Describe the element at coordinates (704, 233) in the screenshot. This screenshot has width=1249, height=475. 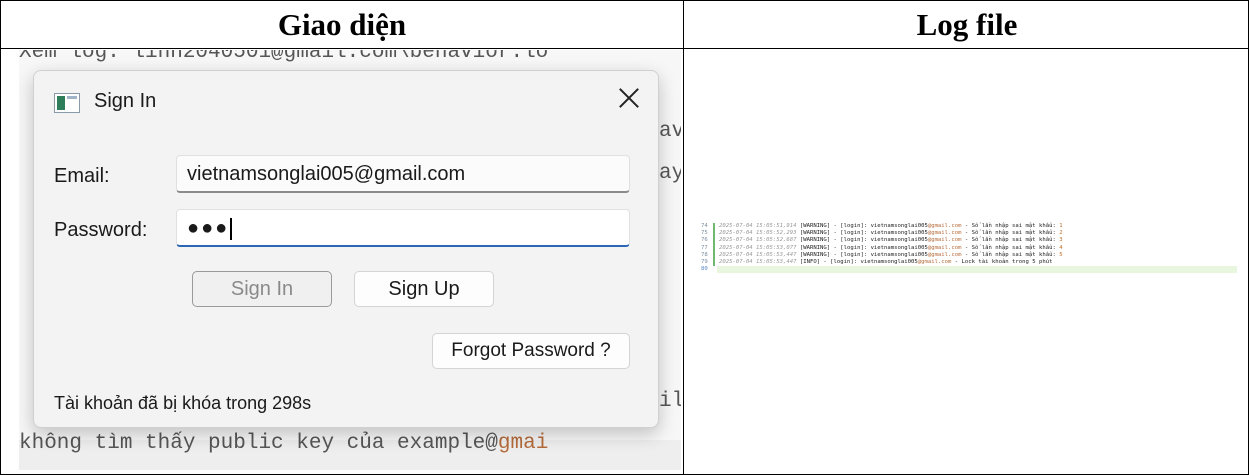
I see `line-number: 75` at that location.